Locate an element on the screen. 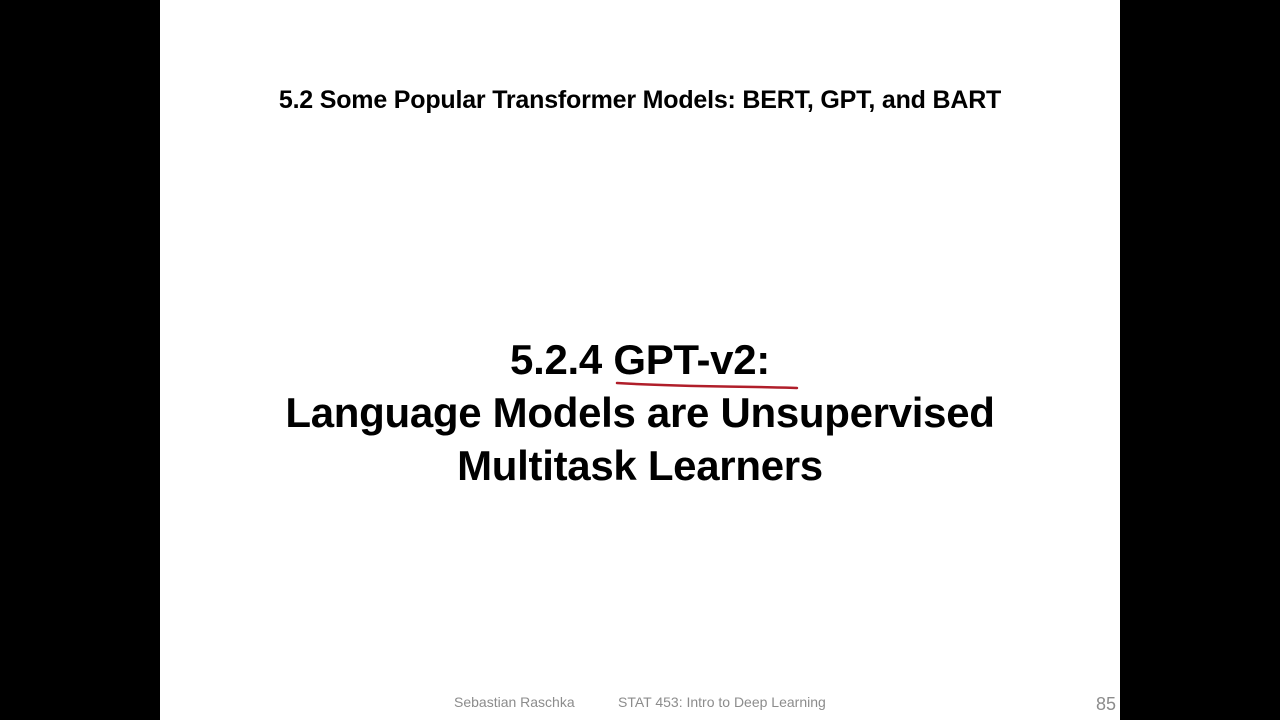 This screenshot has height=720, width=1280. footer-course: STAT 453: Intro to Deep Learning is located at coordinates (722, 702).